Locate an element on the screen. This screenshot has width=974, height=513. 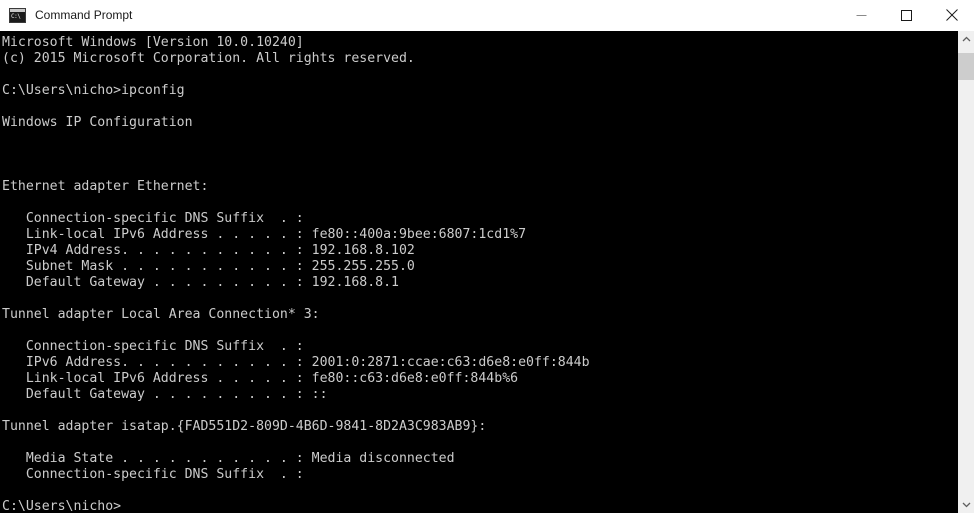
scroll-up-button is located at coordinates (966, 39).